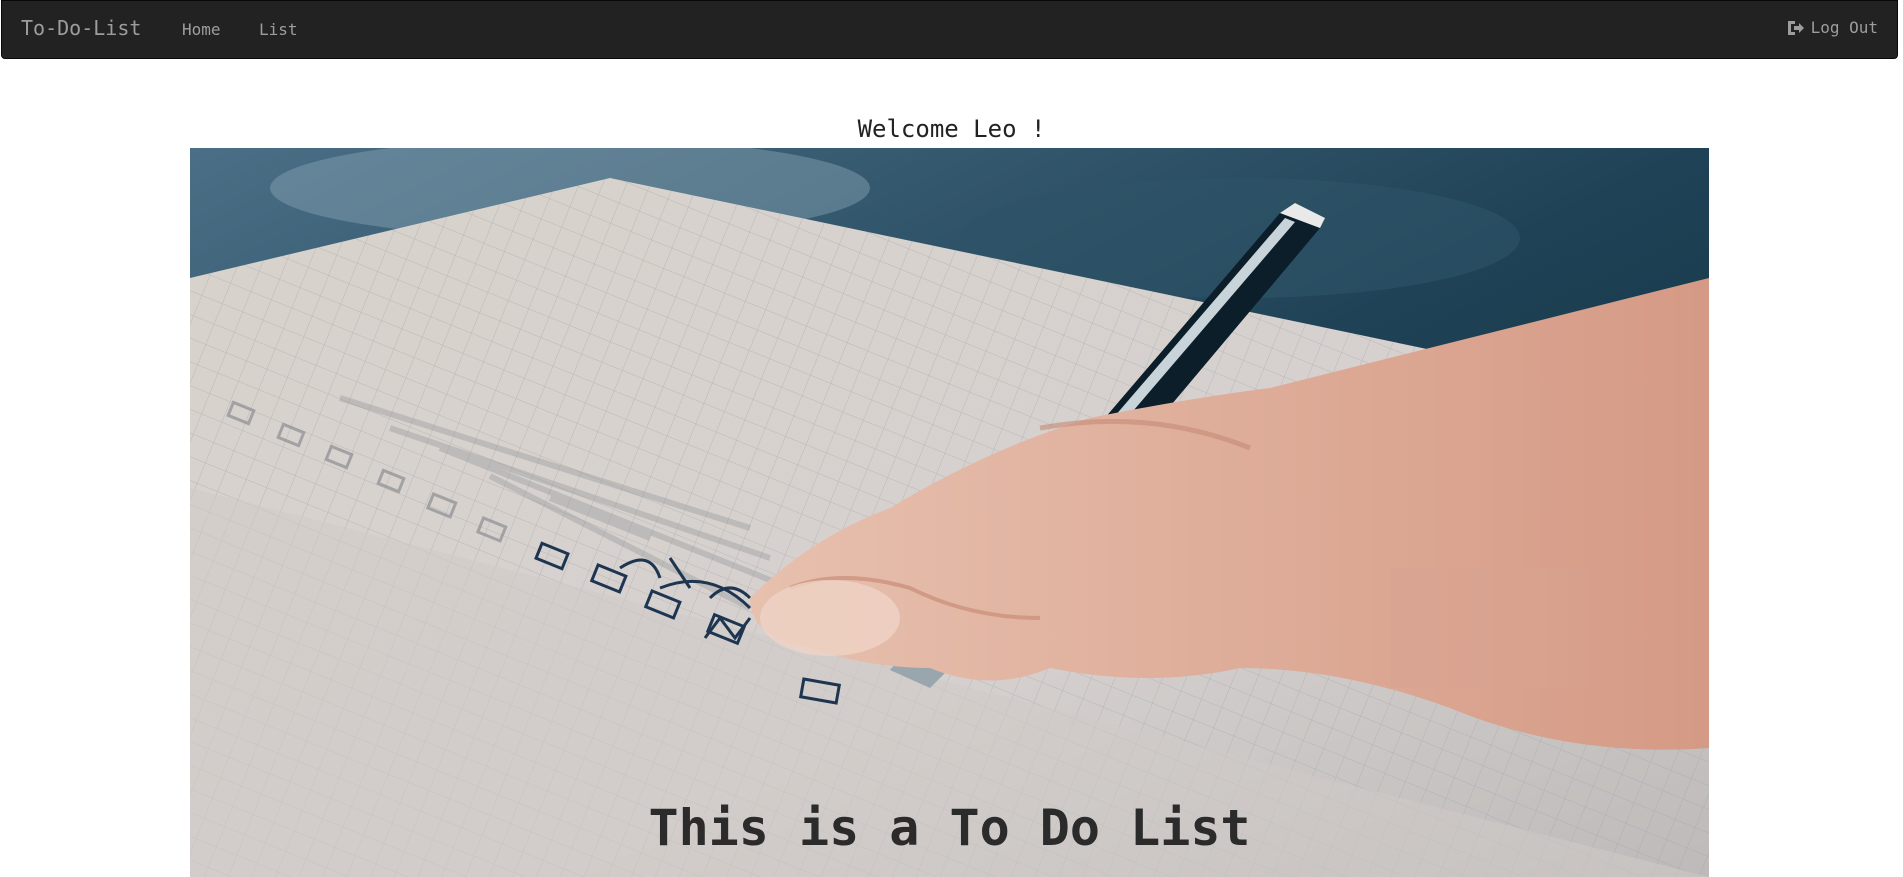 This screenshot has width=1903, height=877. Describe the element at coordinates (201, 29) in the screenshot. I see `nav-home-link: Home` at that location.